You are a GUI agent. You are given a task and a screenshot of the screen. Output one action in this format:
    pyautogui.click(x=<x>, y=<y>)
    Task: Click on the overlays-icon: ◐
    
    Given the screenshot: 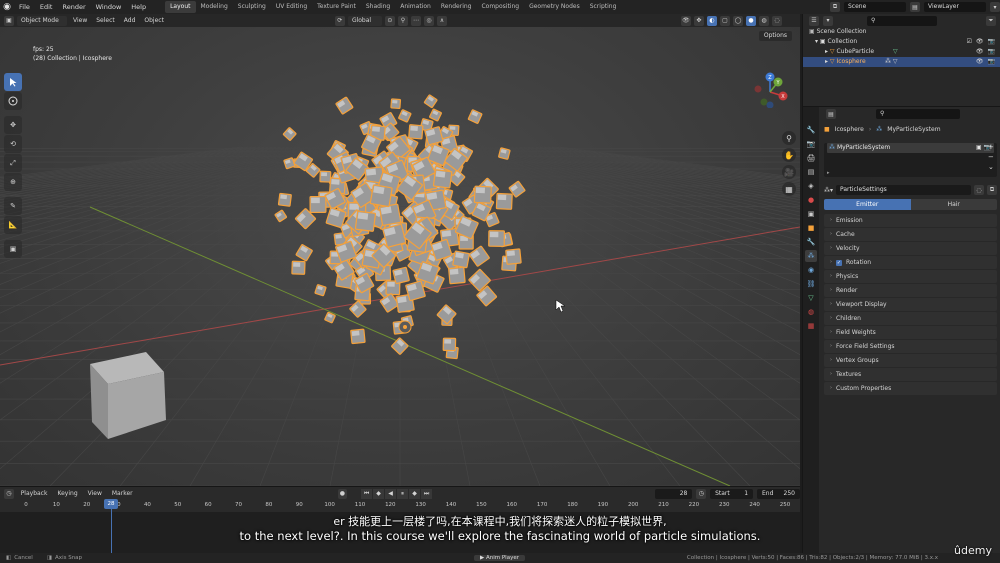 What is the action you would take?
    pyautogui.click(x=711, y=20)
    